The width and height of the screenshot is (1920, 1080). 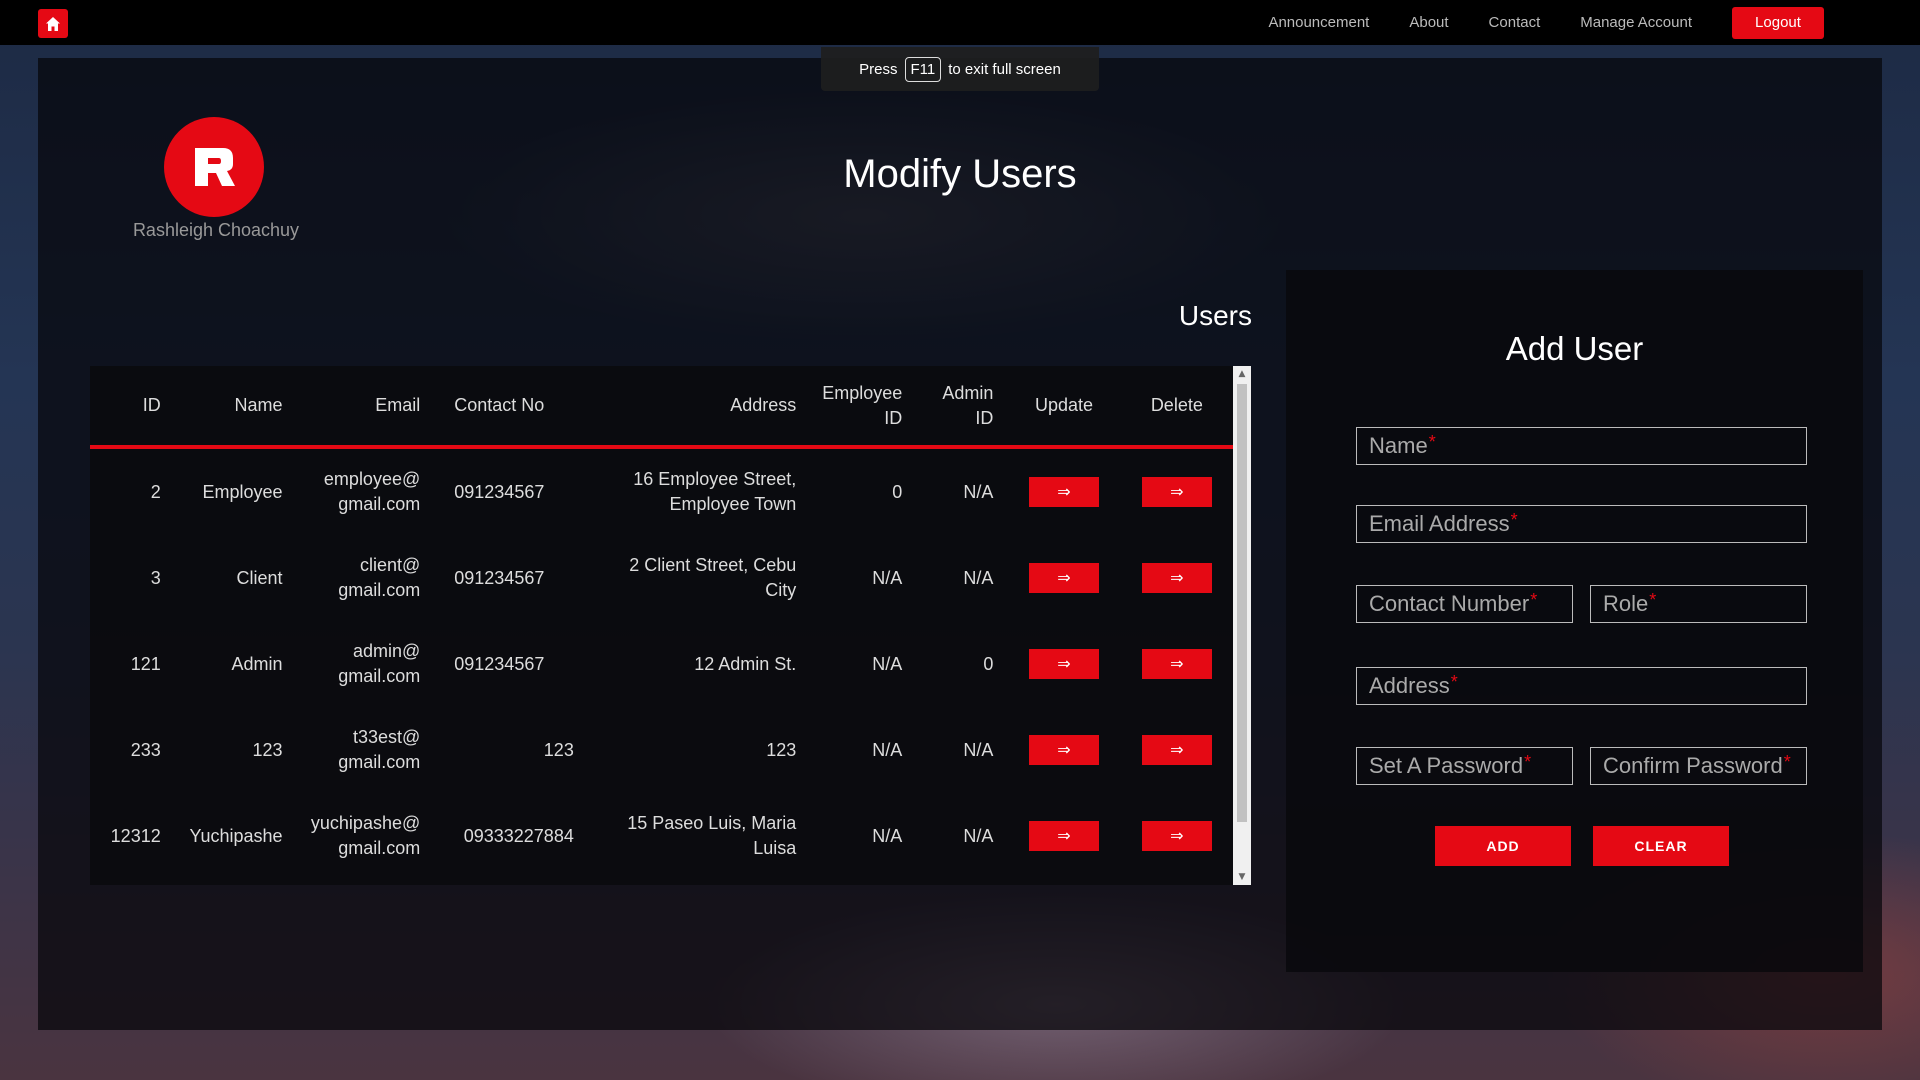 What do you see at coordinates (242, 491) in the screenshot?
I see `cell-name: Employee` at bounding box center [242, 491].